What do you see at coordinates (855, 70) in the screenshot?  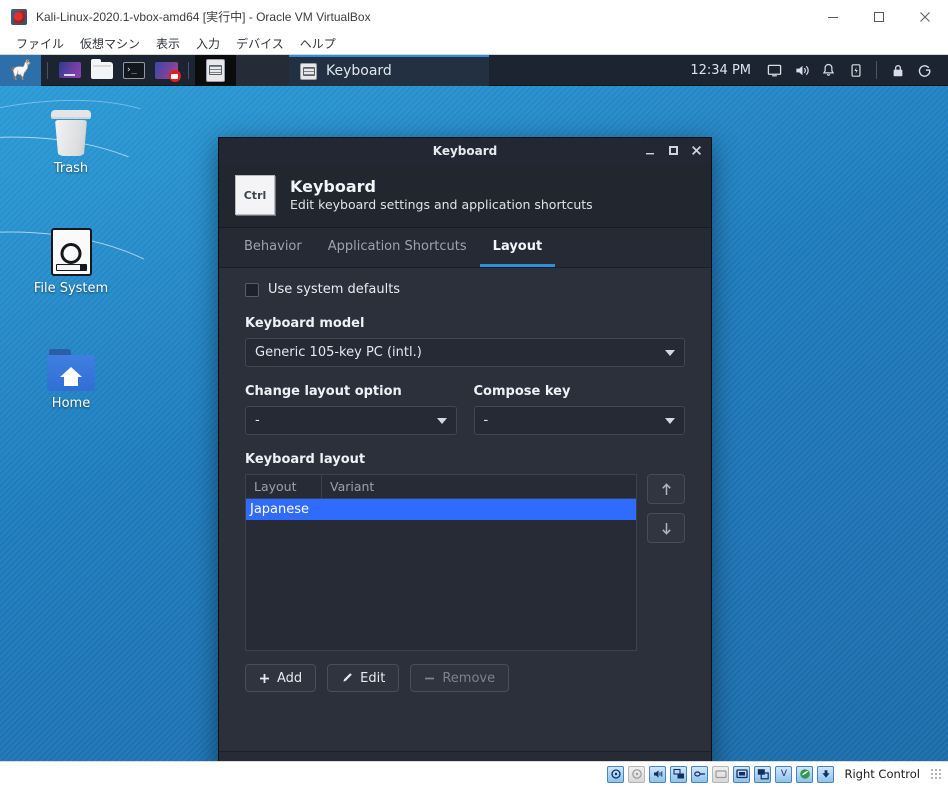 I see `power-icon` at bounding box center [855, 70].